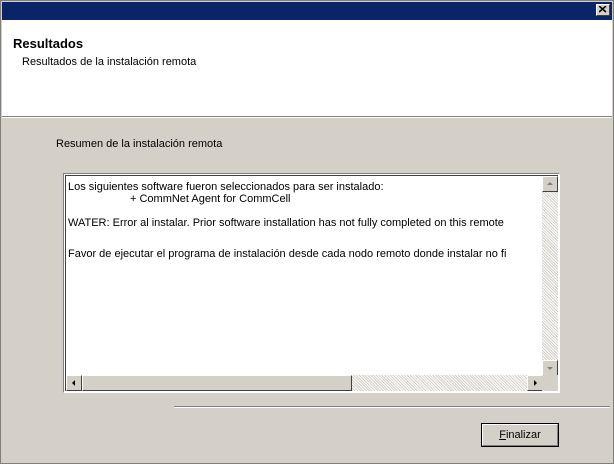  I want to click on horizontal-scrollbar, so click(304, 383).